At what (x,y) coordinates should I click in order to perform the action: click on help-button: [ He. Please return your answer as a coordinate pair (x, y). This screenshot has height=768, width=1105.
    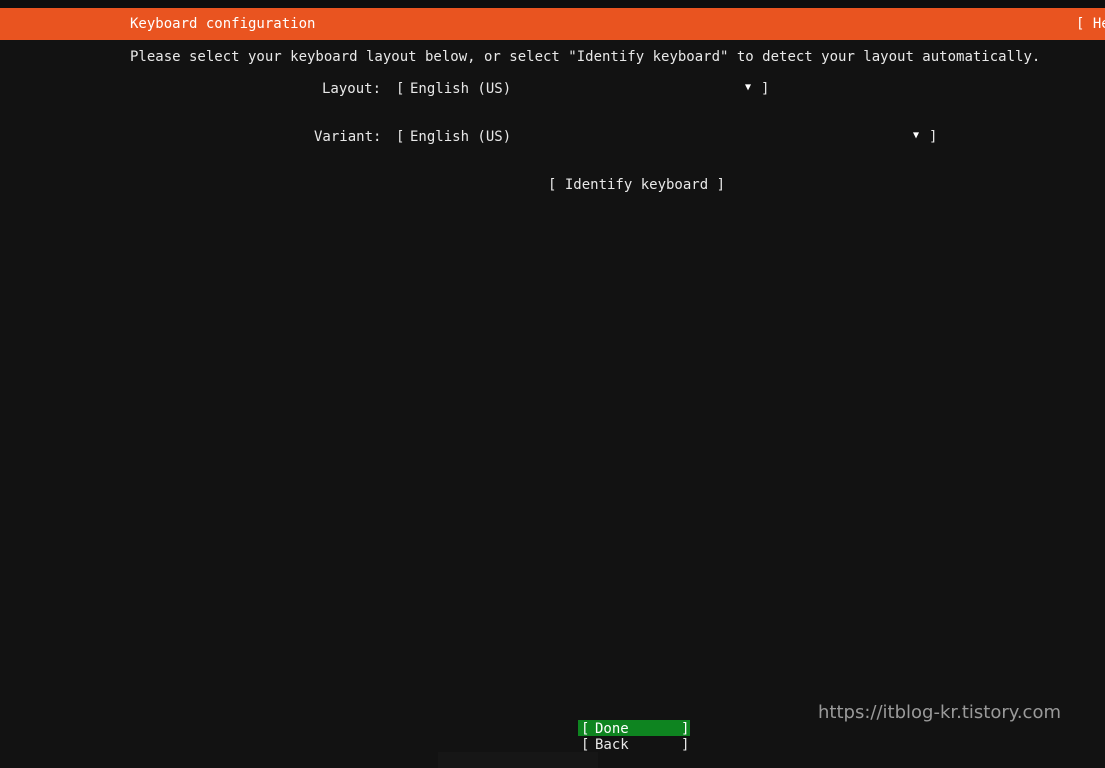
    Looking at the image, I should click on (1090, 24).